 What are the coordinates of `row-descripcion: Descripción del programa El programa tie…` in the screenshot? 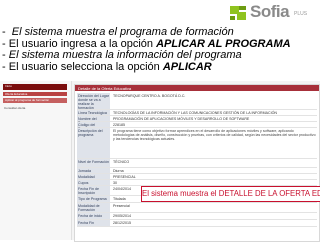 It's located at (197, 143).